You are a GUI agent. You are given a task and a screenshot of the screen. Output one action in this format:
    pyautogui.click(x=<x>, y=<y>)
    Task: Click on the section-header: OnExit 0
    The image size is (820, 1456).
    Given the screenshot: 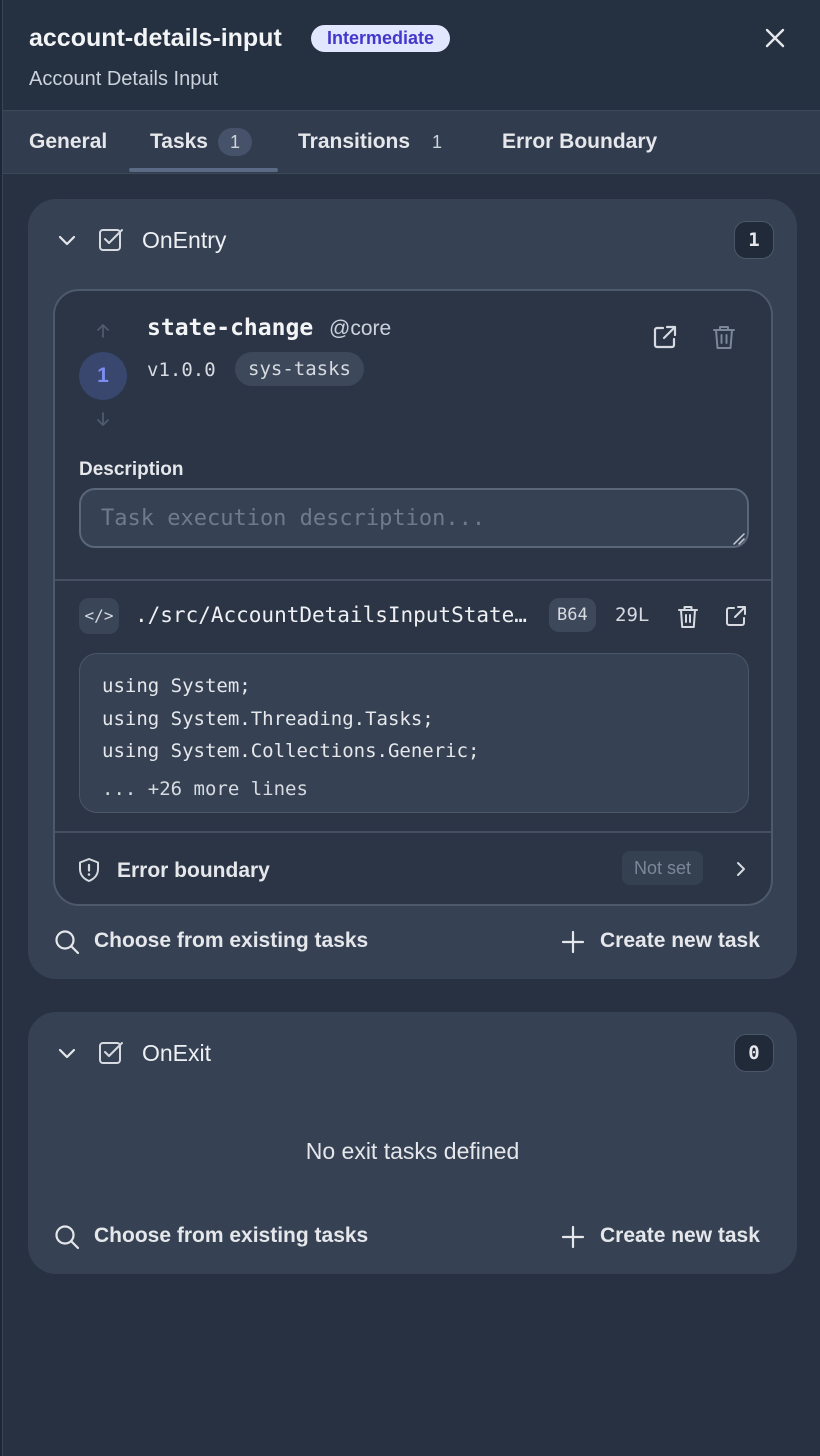 What is the action you would take?
    pyautogui.click(x=412, y=1053)
    